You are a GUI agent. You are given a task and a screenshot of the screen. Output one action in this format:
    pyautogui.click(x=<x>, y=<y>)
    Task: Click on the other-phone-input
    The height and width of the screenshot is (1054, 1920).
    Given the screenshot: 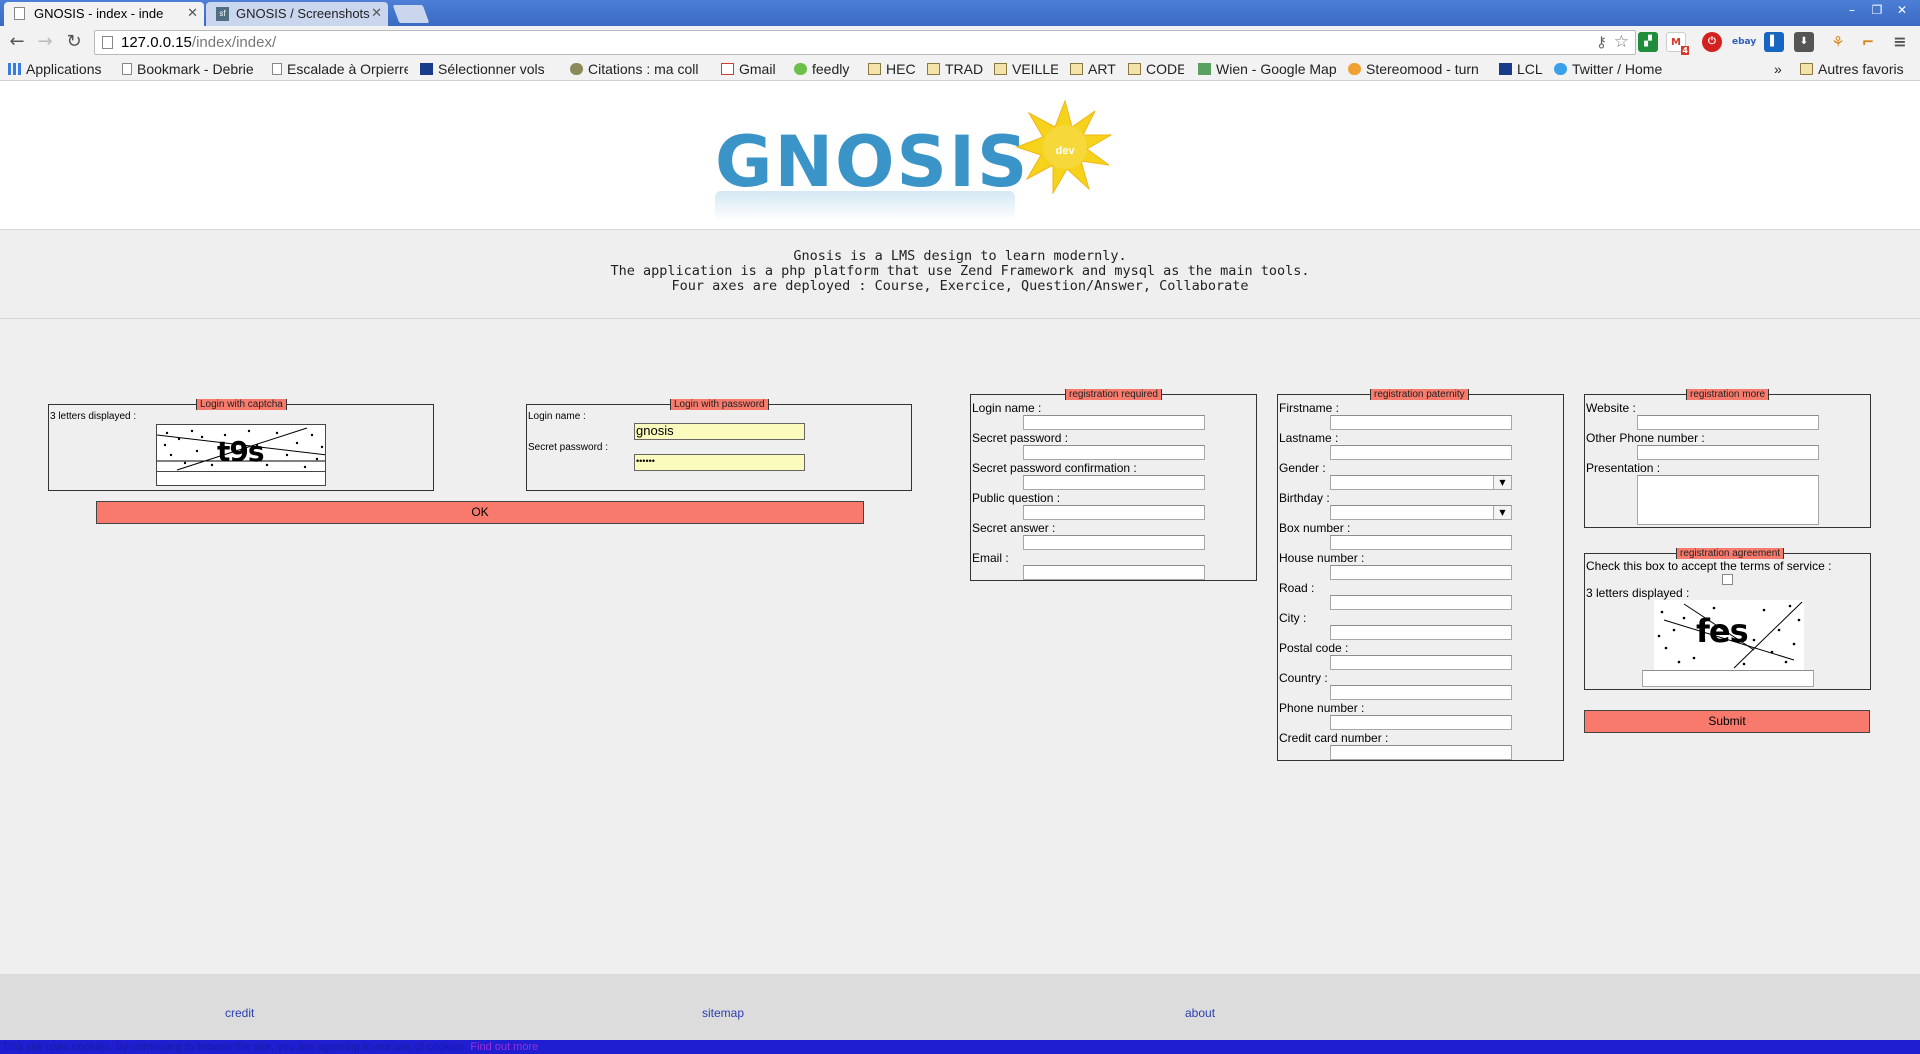 What is the action you would take?
    pyautogui.click(x=1728, y=452)
    